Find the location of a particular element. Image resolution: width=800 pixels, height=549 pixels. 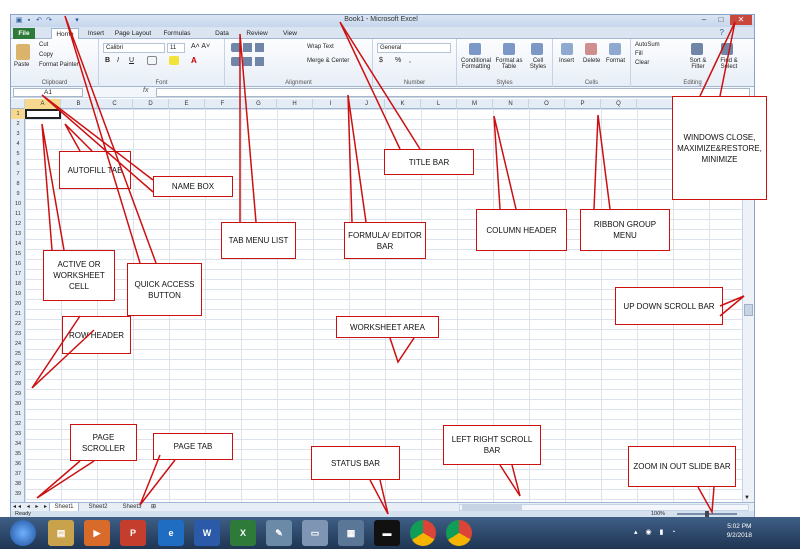

row-header-cell: 39 is located at coordinates (18, 494).